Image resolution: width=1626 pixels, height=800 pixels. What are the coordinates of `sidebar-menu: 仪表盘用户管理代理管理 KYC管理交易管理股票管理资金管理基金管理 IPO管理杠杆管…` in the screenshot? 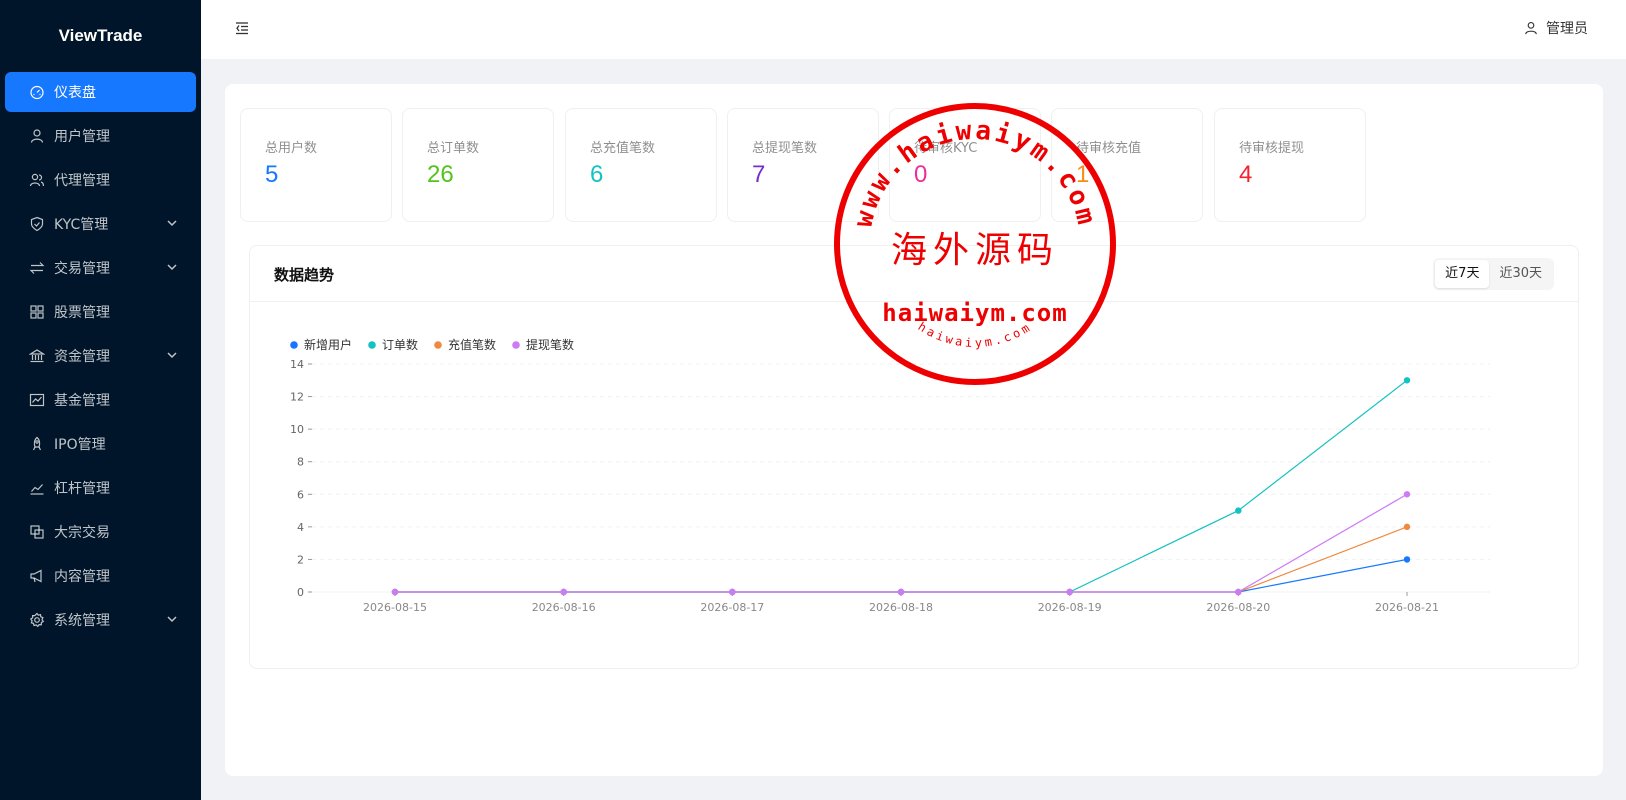 It's located at (100, 356).